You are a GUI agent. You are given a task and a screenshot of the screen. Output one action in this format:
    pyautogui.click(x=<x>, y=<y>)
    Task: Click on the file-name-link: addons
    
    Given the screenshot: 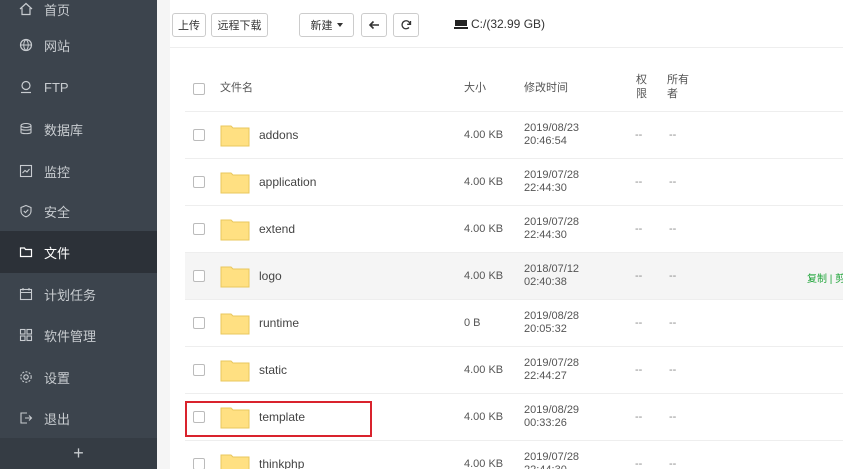 What is the action you would take?
    pyautogui.click(x=278, y=135)
    